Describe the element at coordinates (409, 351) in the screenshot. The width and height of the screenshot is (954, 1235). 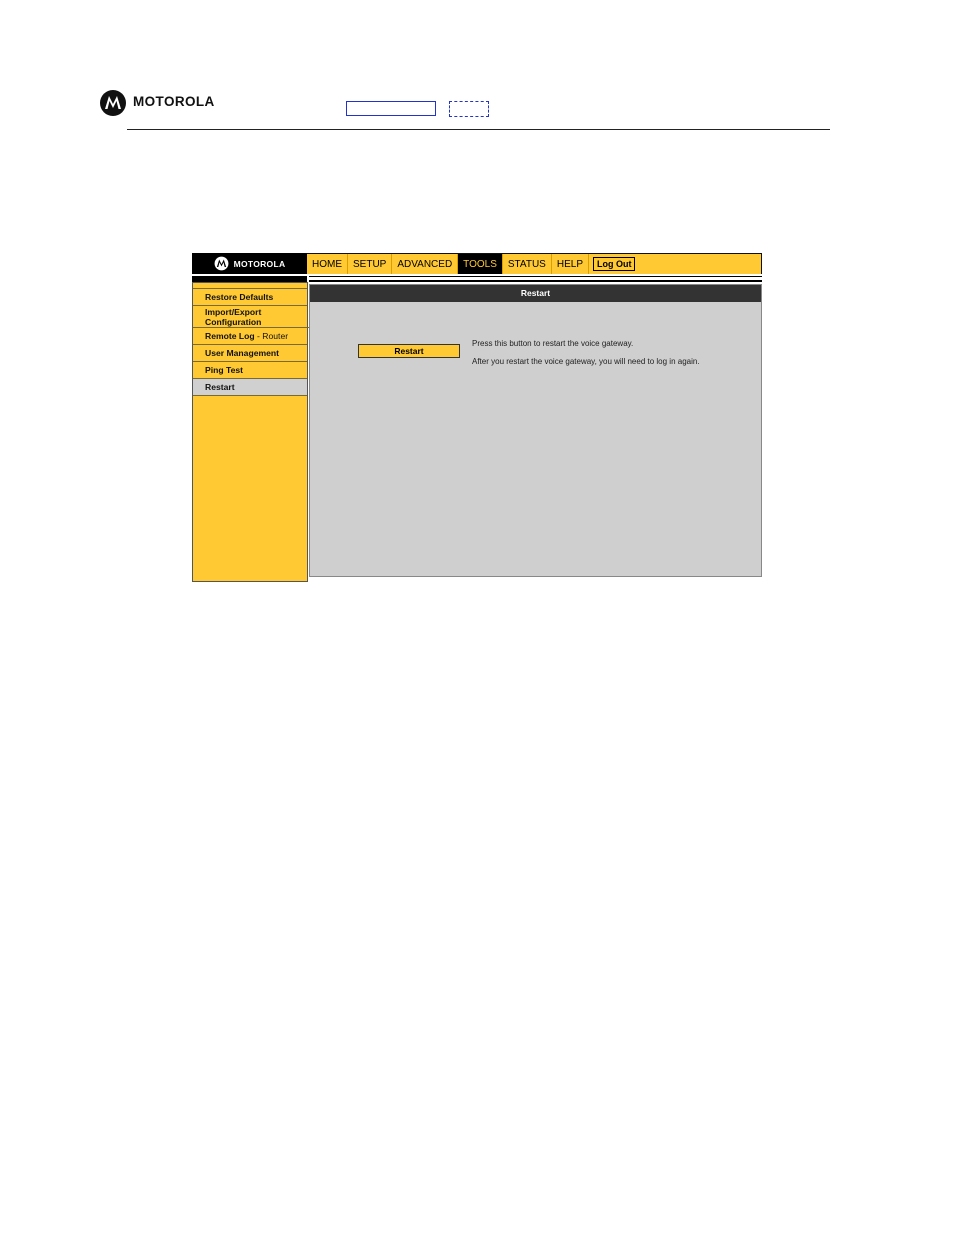
I see `restart-button: Restart` at that location.